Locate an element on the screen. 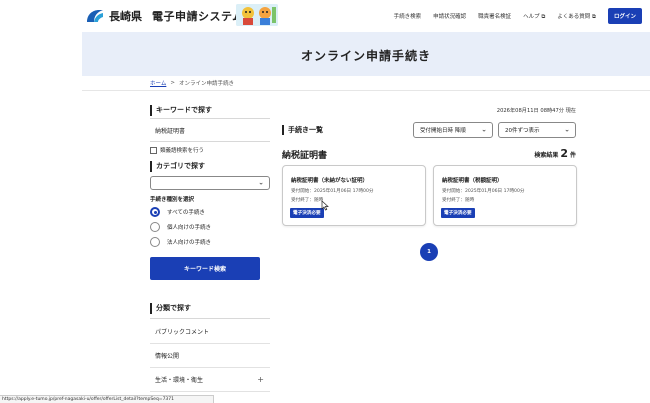 This screenshot has width=650, height=403. breadcrumb-home-link: ホーム is located at coordinates (158, 83).